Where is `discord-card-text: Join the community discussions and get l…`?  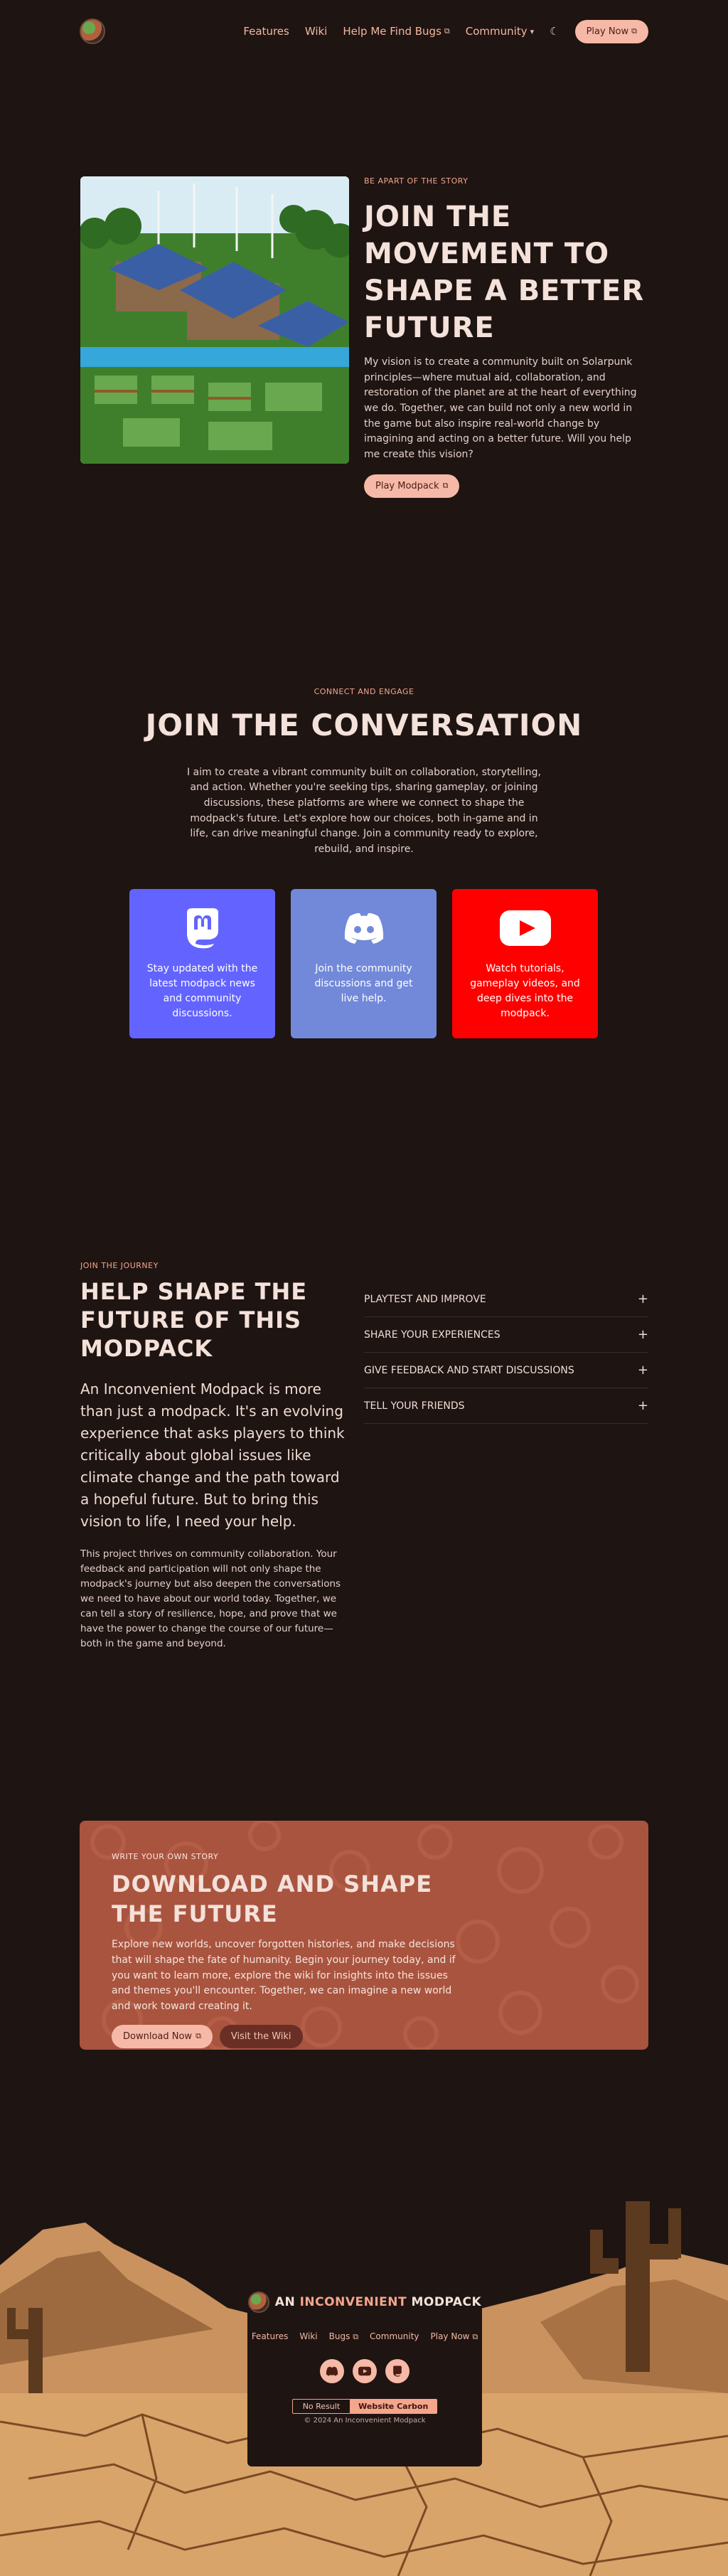 discord-card-text: Join the community discussions and get l… is located at coordinates (364, 983).